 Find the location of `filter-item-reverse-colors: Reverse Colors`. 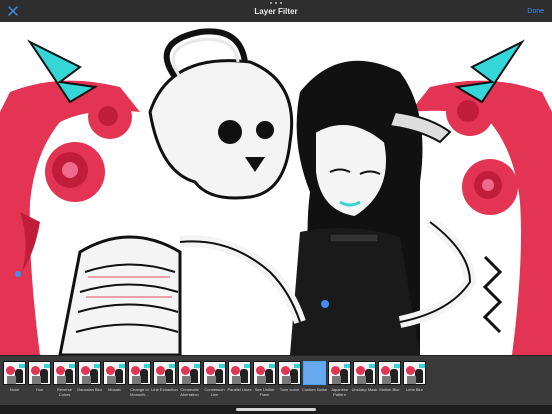

filter-item-reverse-colors: Reverse Colors is located at coordinates (64, 379).